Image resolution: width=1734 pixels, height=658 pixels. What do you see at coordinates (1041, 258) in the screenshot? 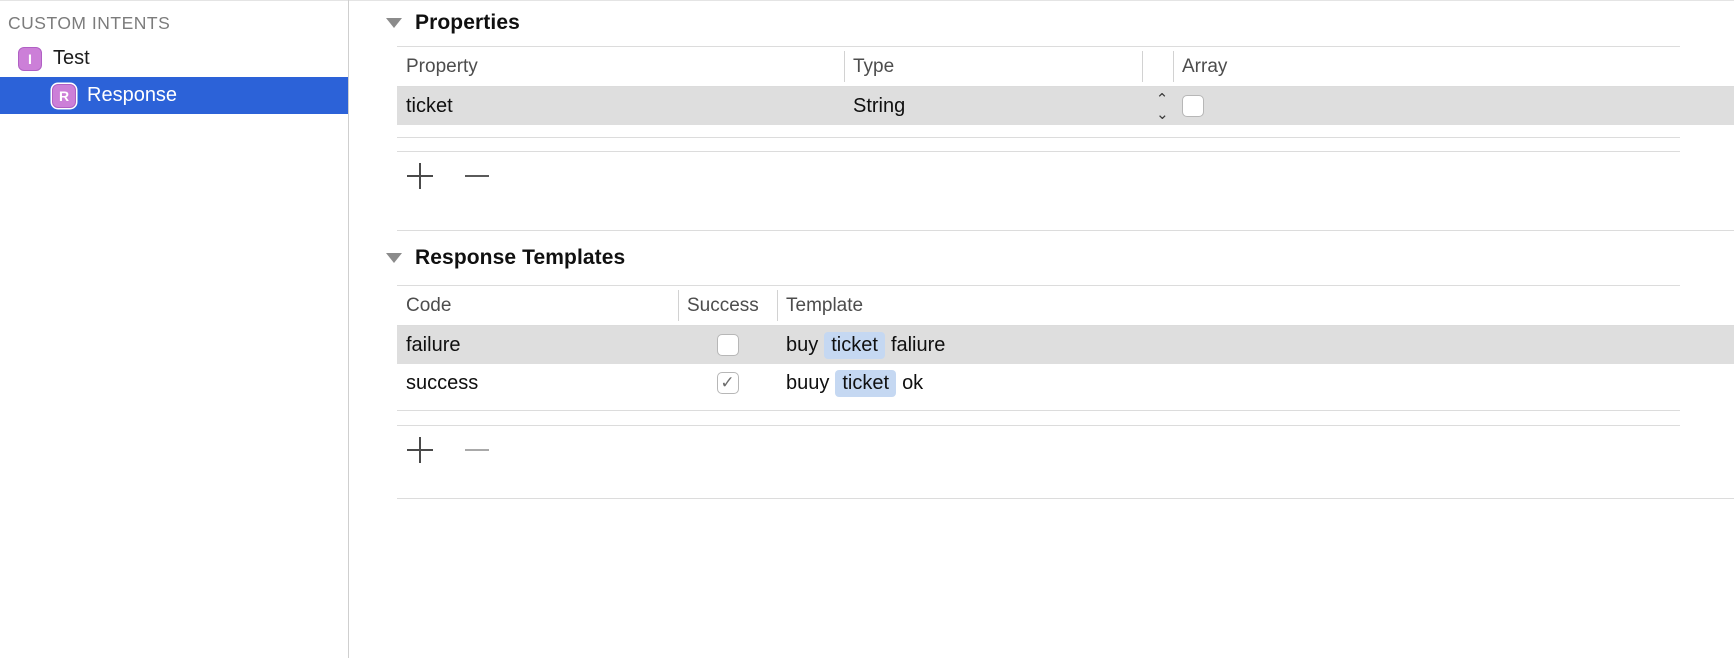
I see `response-templates-section-header: Response Templates` at bounding box center [1041, 258].